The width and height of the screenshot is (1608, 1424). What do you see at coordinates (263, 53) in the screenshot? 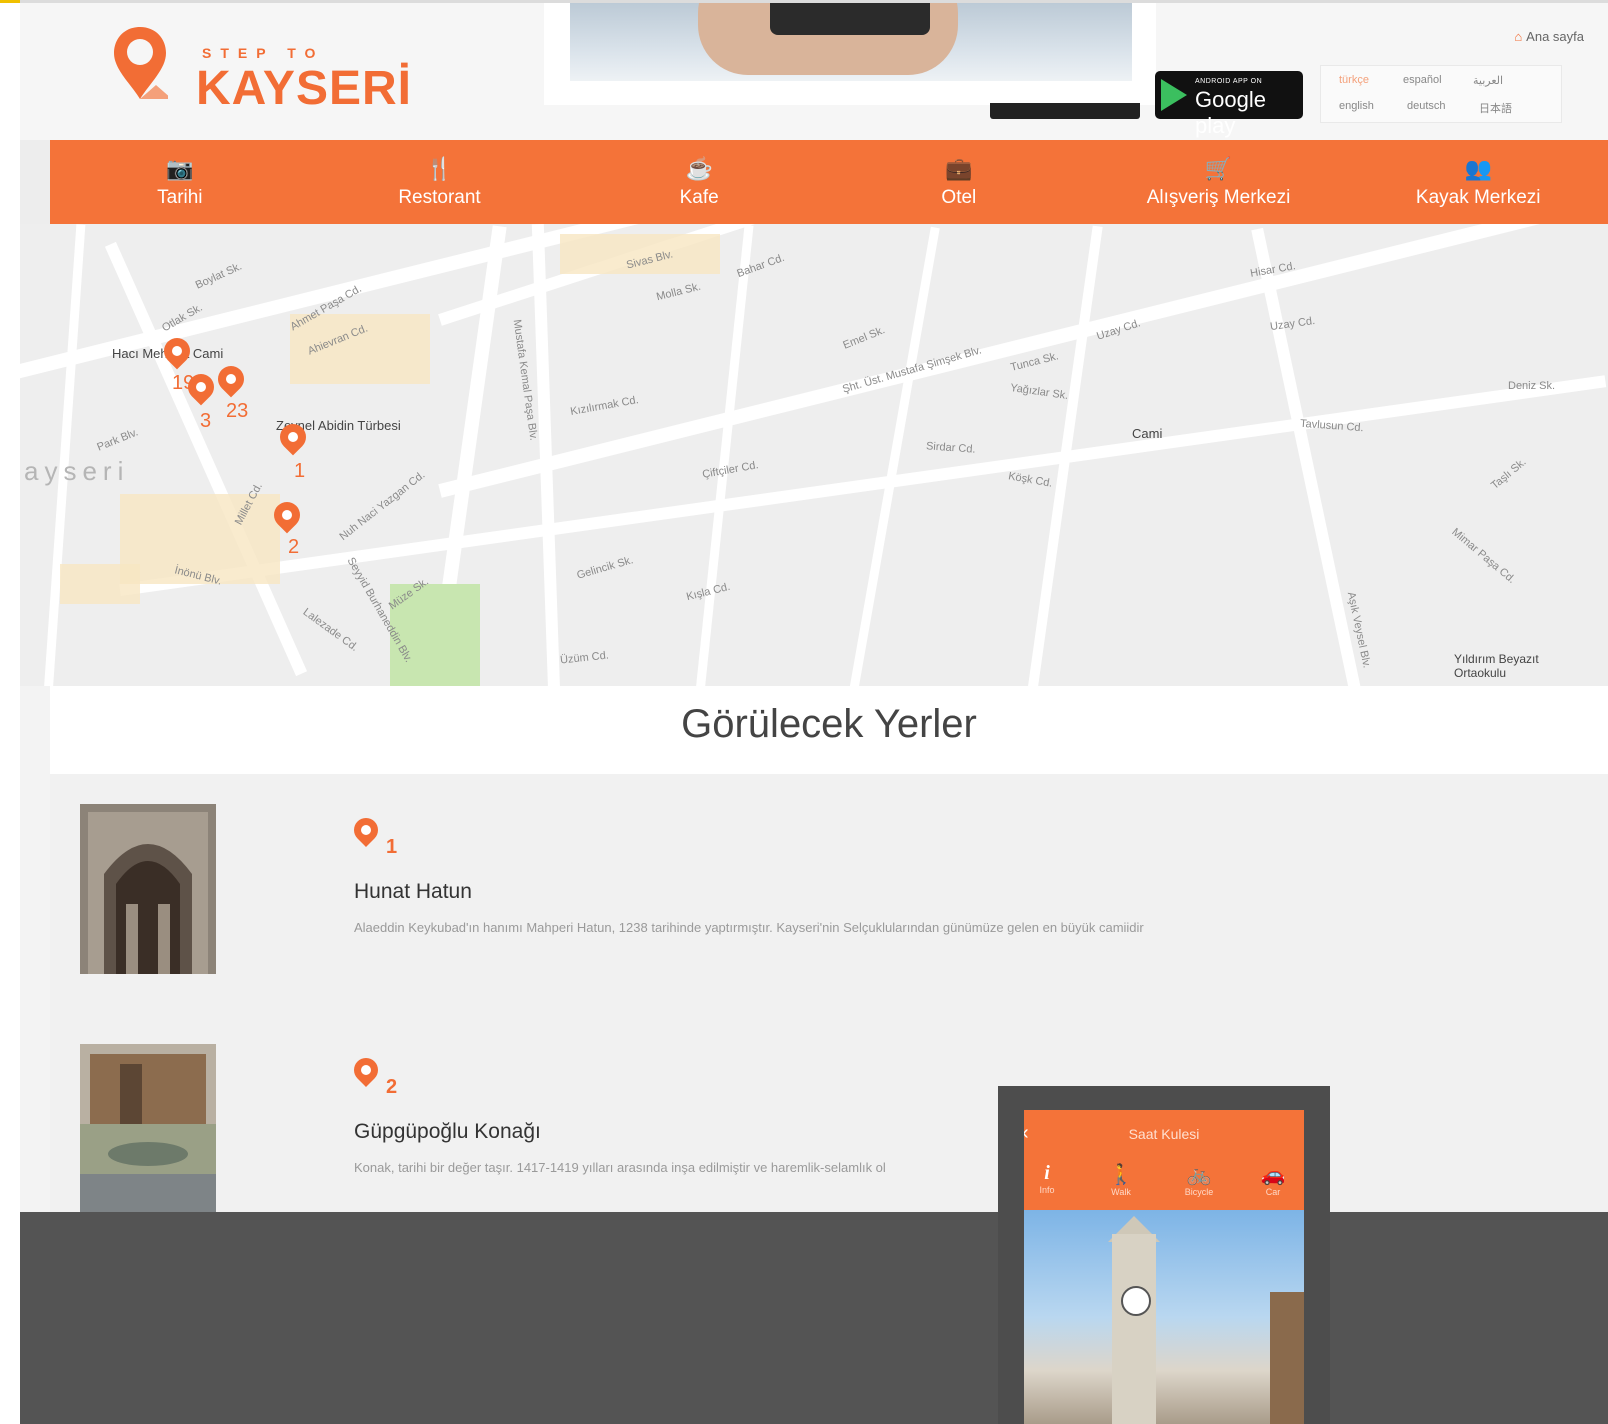
I see `logo-tagline: STEP TO` at bounding box center [263, 53].